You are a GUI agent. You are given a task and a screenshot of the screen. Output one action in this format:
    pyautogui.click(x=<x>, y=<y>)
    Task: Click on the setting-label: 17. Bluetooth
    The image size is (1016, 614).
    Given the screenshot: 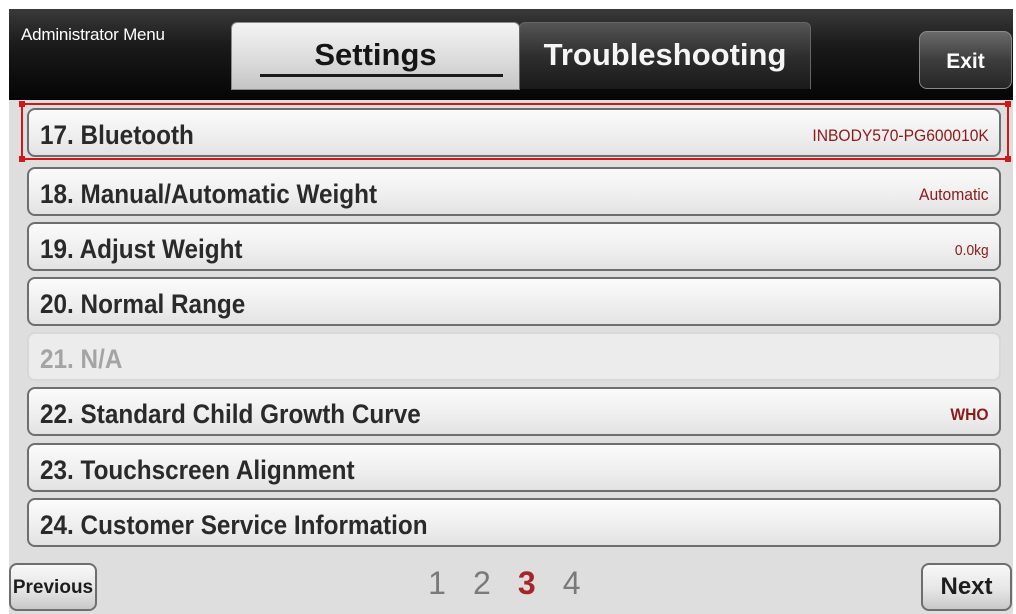 What is the action you would take?
    pyautogui.click(x=117, y=135)
    